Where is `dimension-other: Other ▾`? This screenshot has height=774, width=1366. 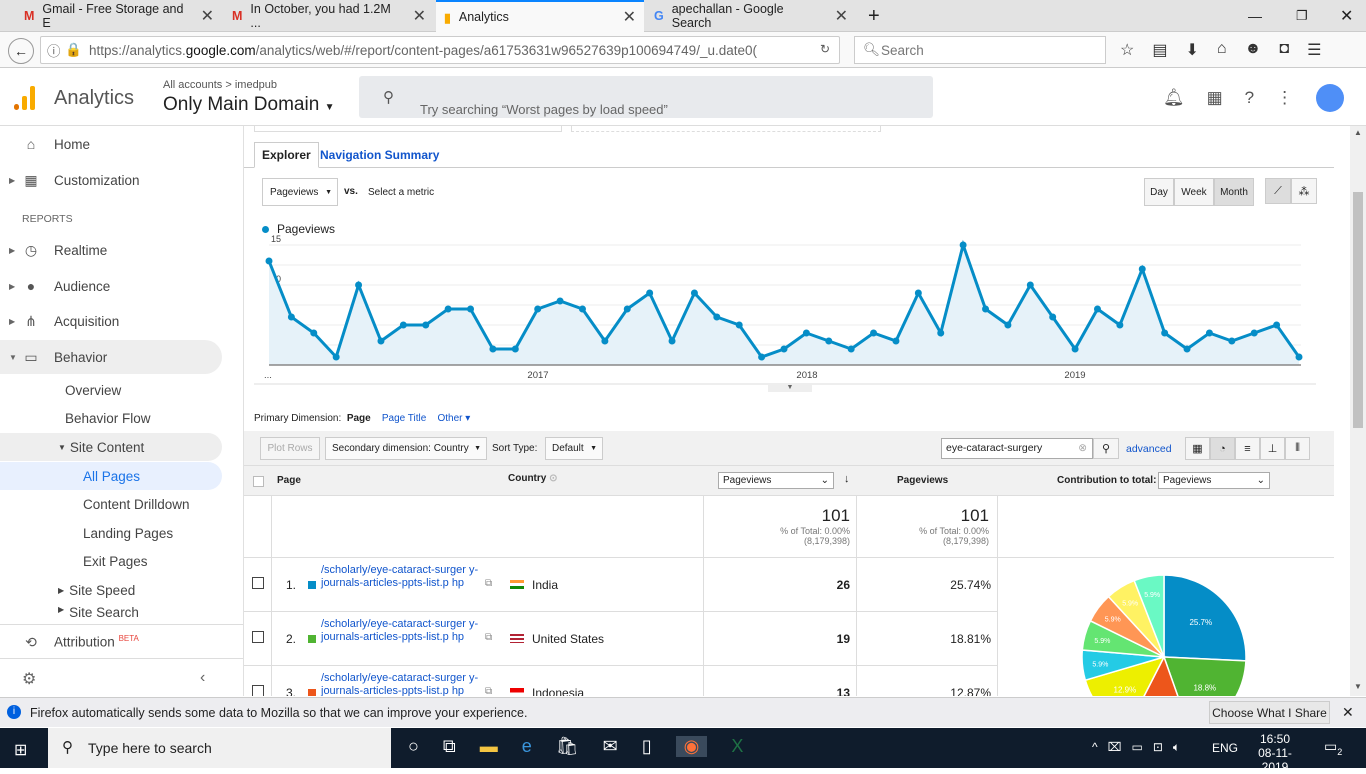
dimension-other: Other ▾ is located at coordinates (453, 418).